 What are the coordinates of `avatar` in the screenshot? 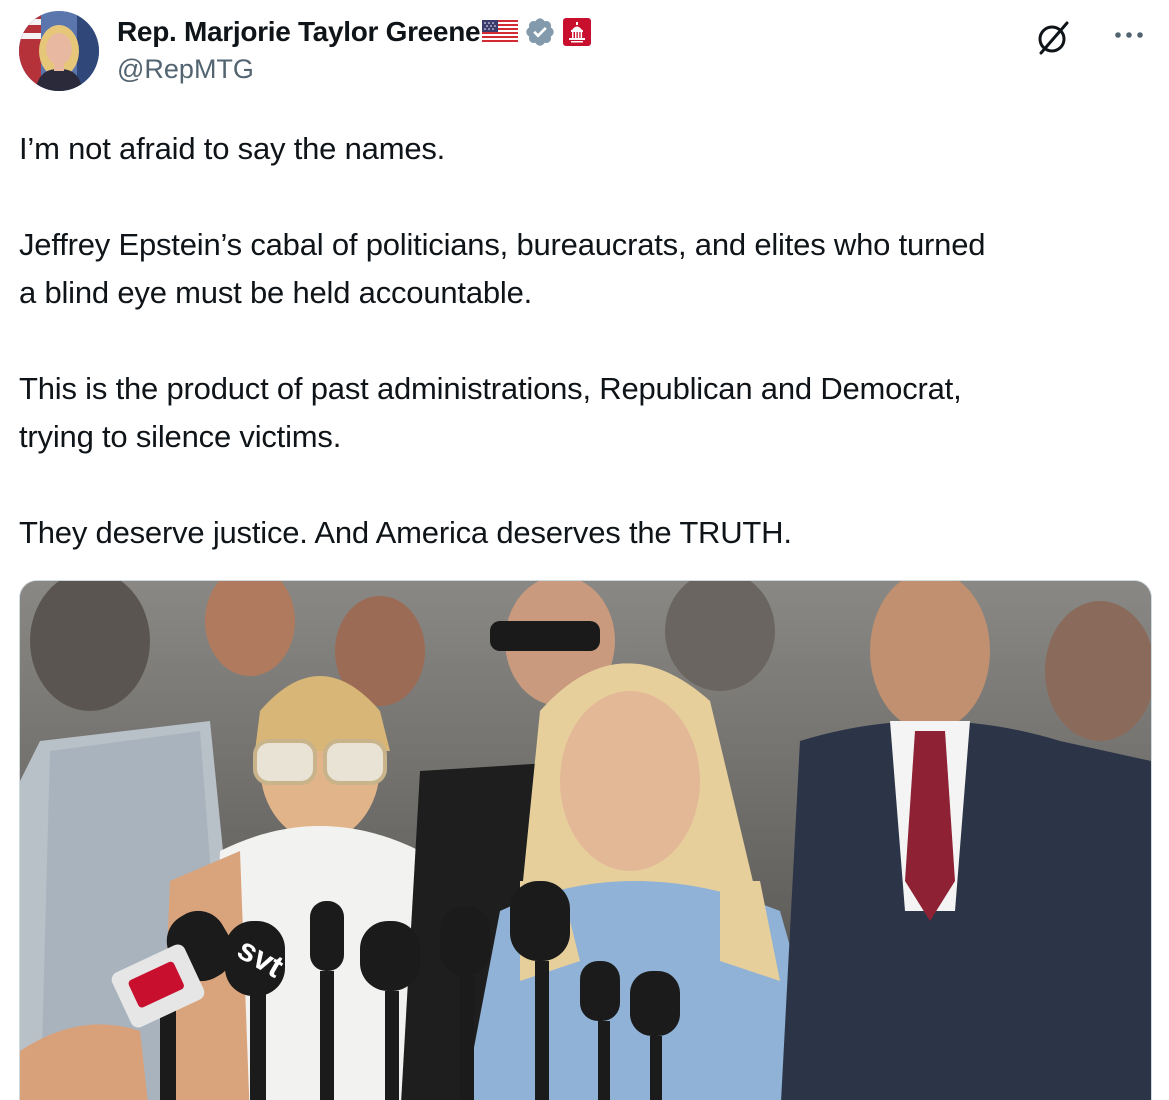 It's located at (59, 51).